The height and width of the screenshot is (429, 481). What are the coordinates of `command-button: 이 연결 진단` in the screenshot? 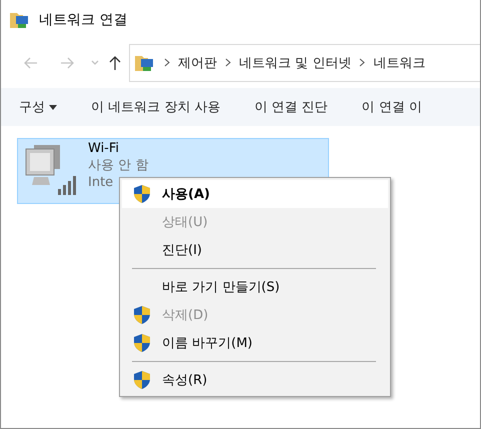 It's located at (291, 107).